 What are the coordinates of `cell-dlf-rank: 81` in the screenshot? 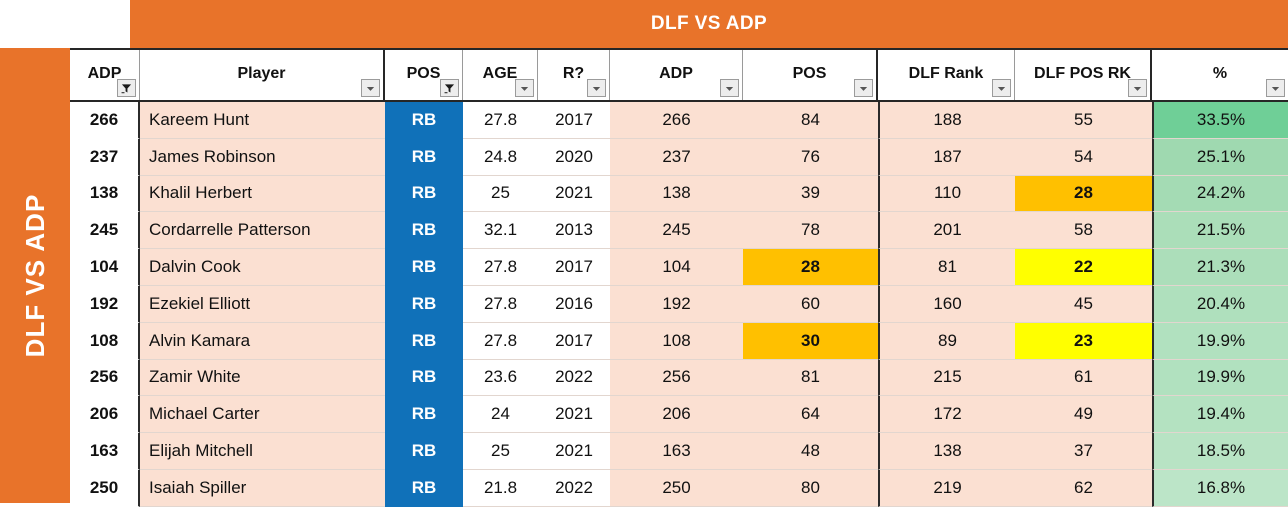 It's located at (946, 267).